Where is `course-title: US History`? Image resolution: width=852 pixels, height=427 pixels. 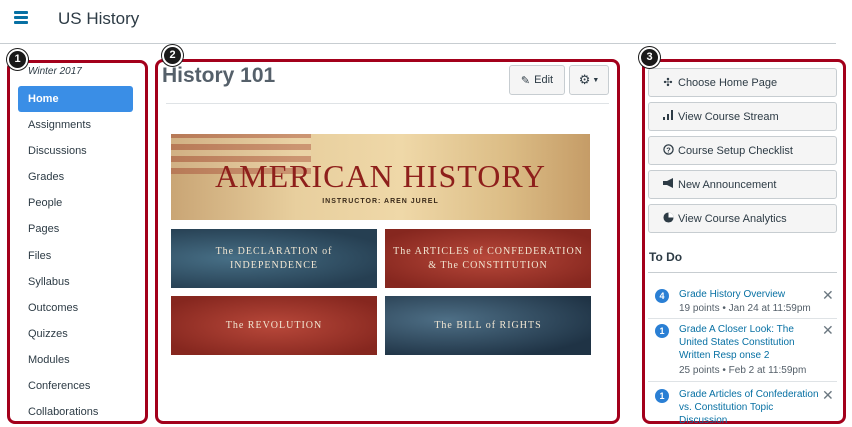 course-title: US History is located at coordinates (99, 18).